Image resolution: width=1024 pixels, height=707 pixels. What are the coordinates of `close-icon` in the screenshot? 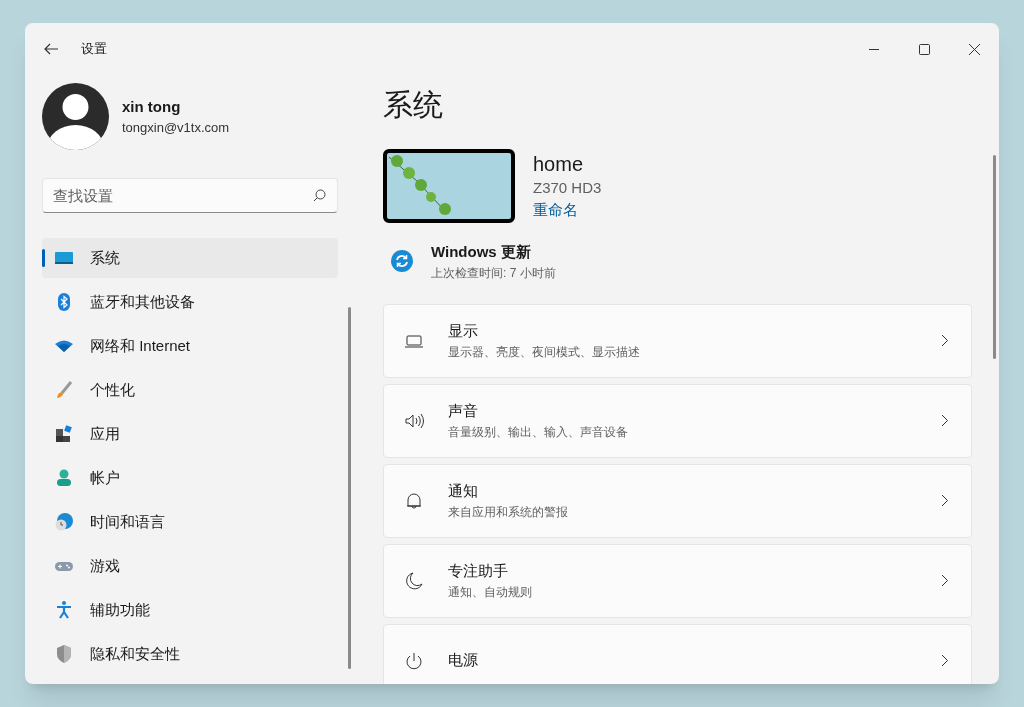 It's located at (974, 49).